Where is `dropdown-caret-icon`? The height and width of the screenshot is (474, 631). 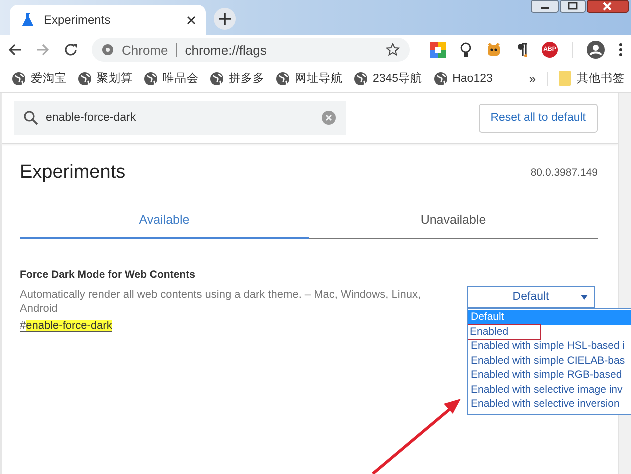
dropdown-caret-icon is located at coordinates (584, 297).